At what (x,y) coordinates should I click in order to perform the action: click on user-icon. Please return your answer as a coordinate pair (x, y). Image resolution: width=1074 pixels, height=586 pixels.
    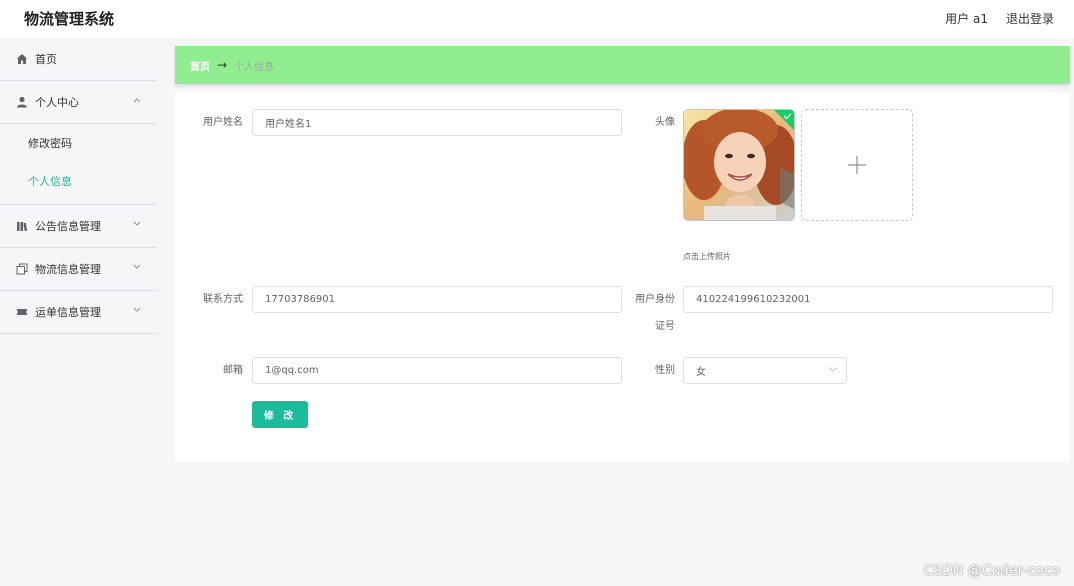
    Looking at the image, I should click on (22, 102).